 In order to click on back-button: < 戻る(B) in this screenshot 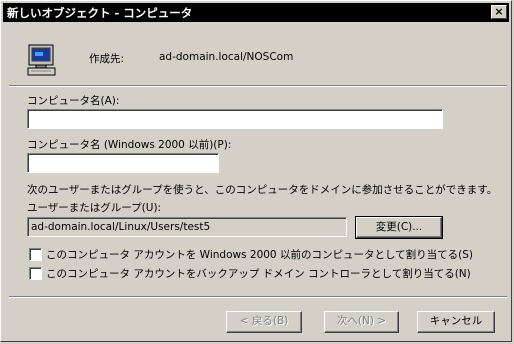, I will do `click(264, 322)`.